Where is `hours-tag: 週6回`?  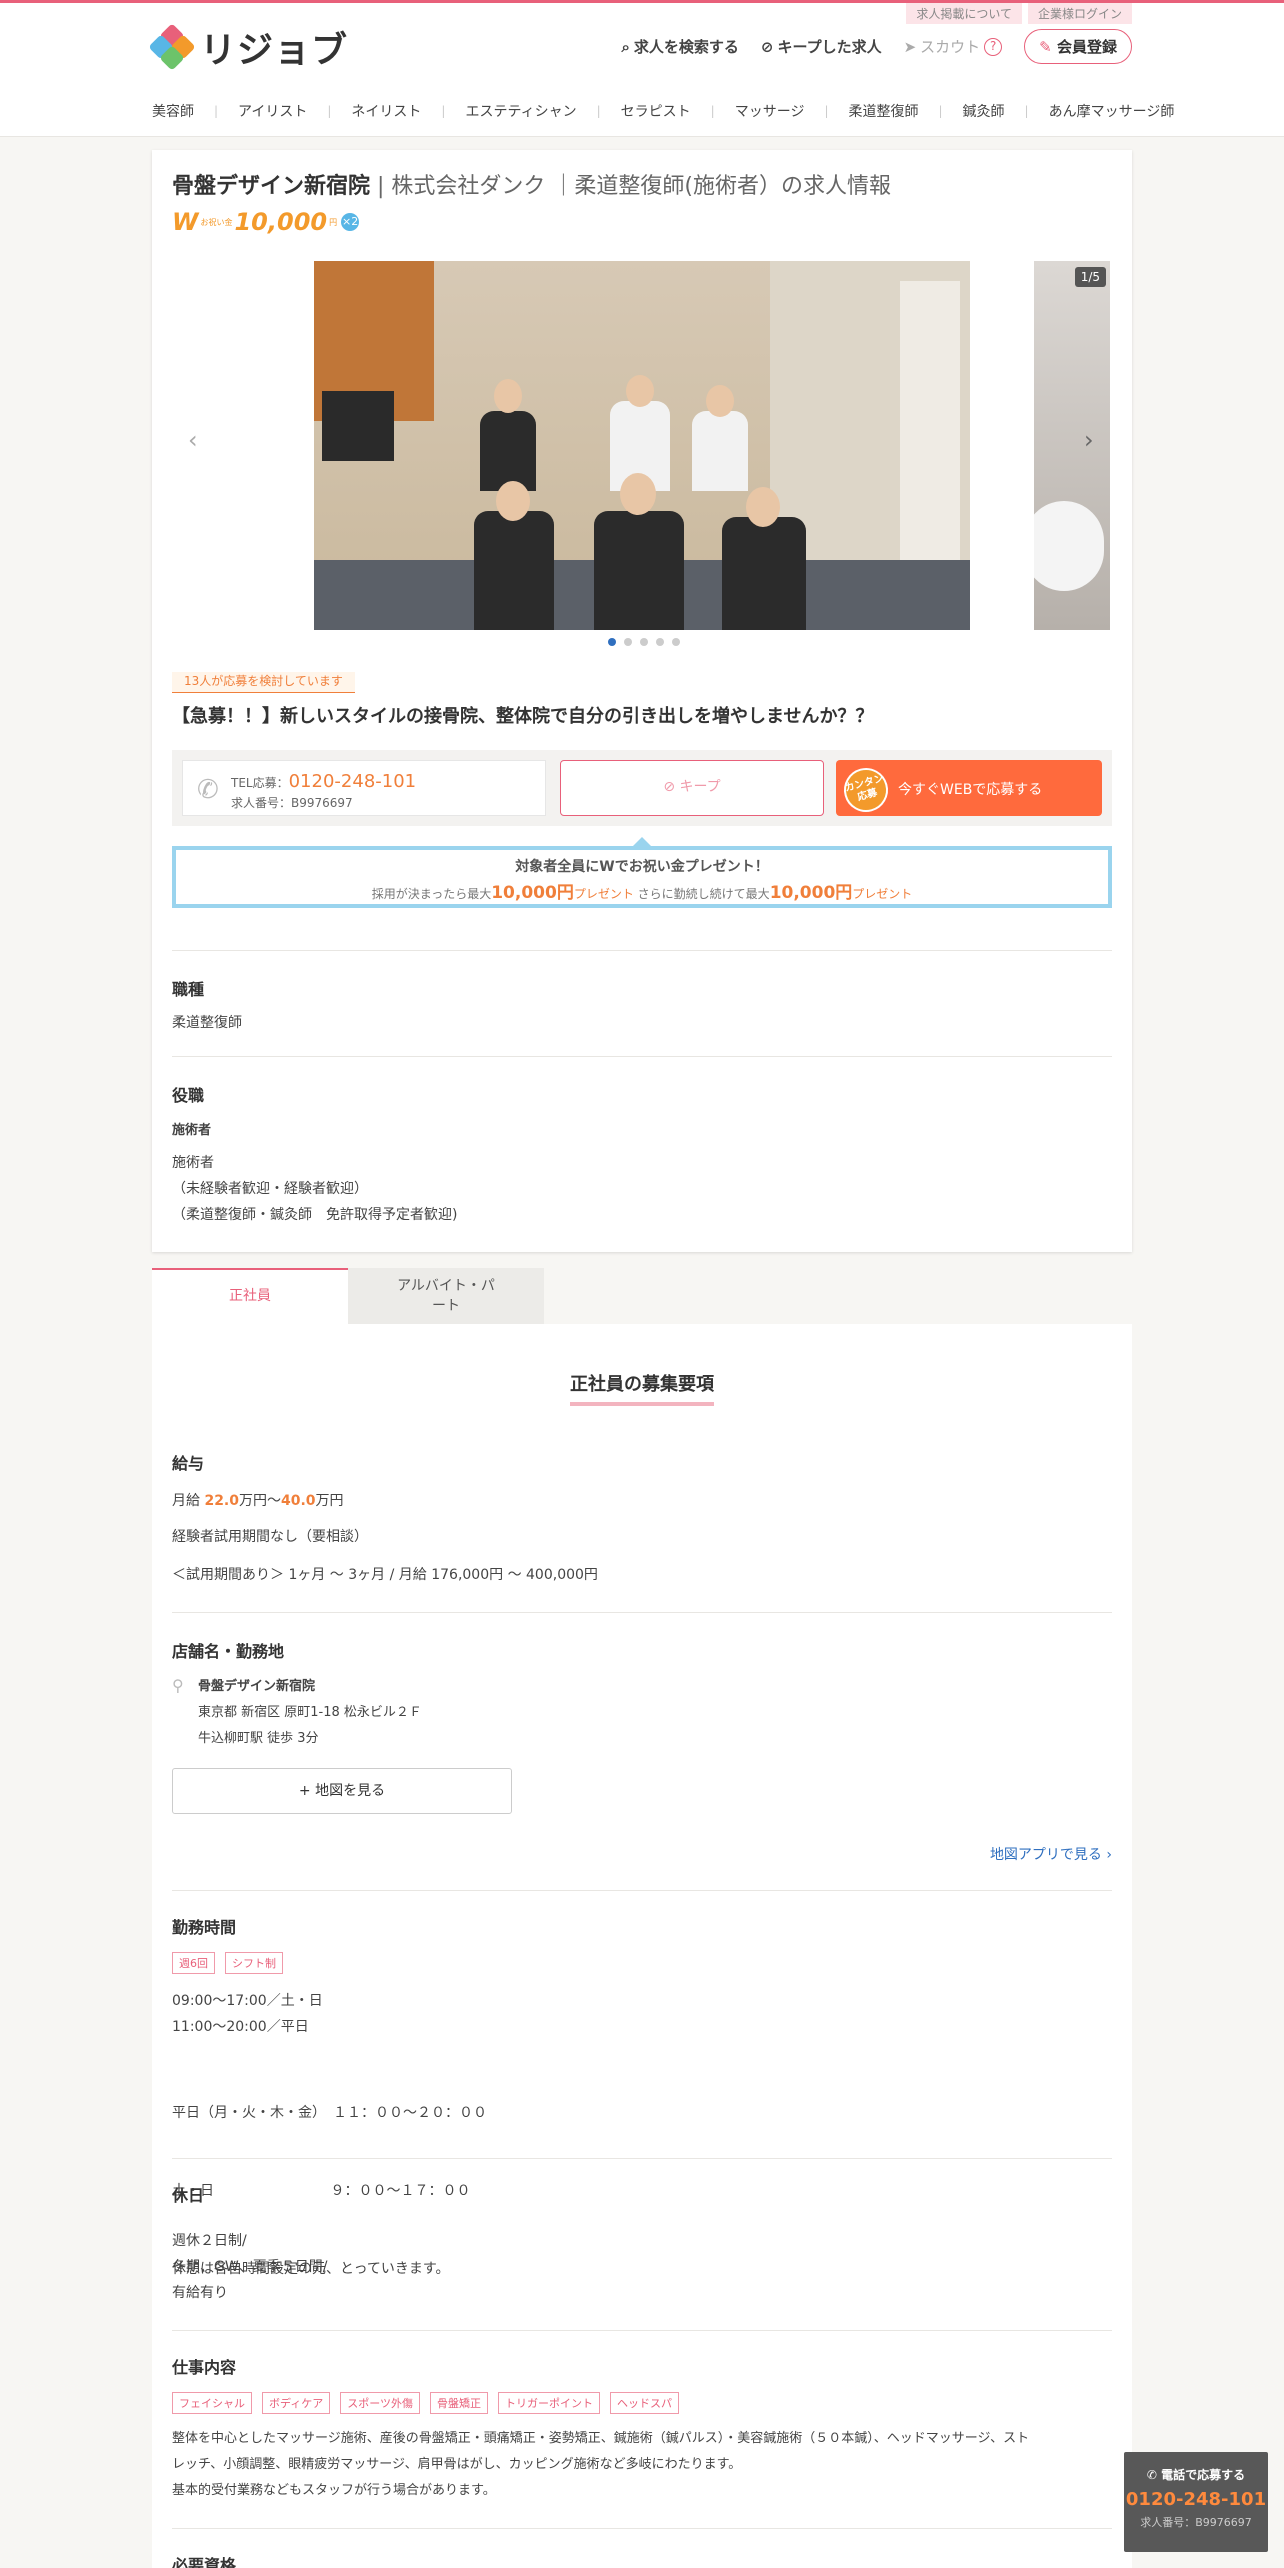
hours-tag: 週6回 is located at coordinates (193, 1963).